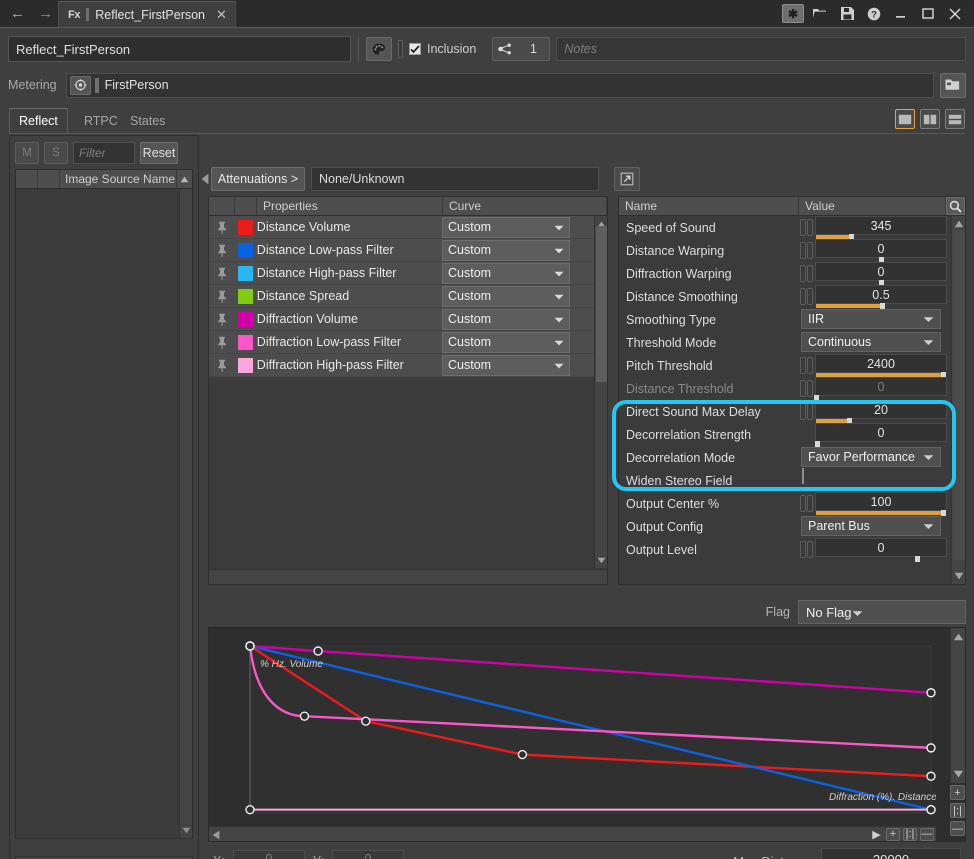  Describe the element at coordinates (401, 365) in the screenshot. I see `curve-table-row: Diffraction High-pass Filter Custom` at that location.